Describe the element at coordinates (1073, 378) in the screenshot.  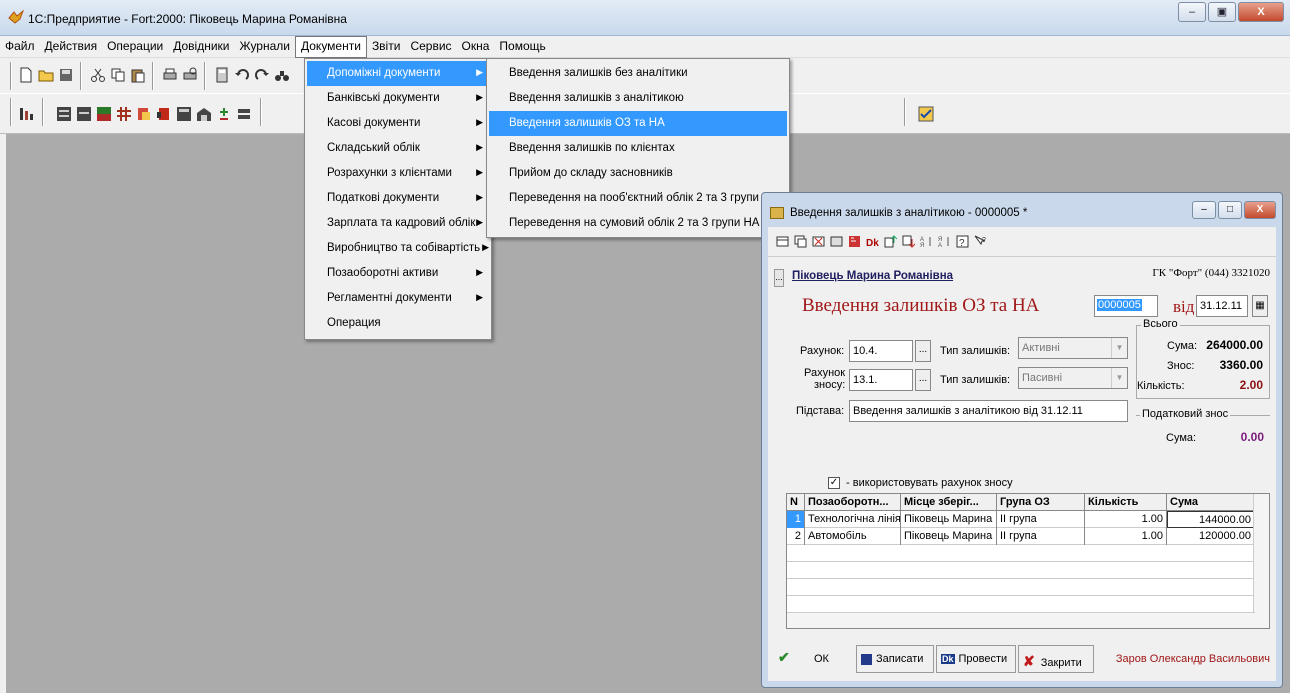
I see `wear-balance-type-select: Пасивні ▼` at that location.